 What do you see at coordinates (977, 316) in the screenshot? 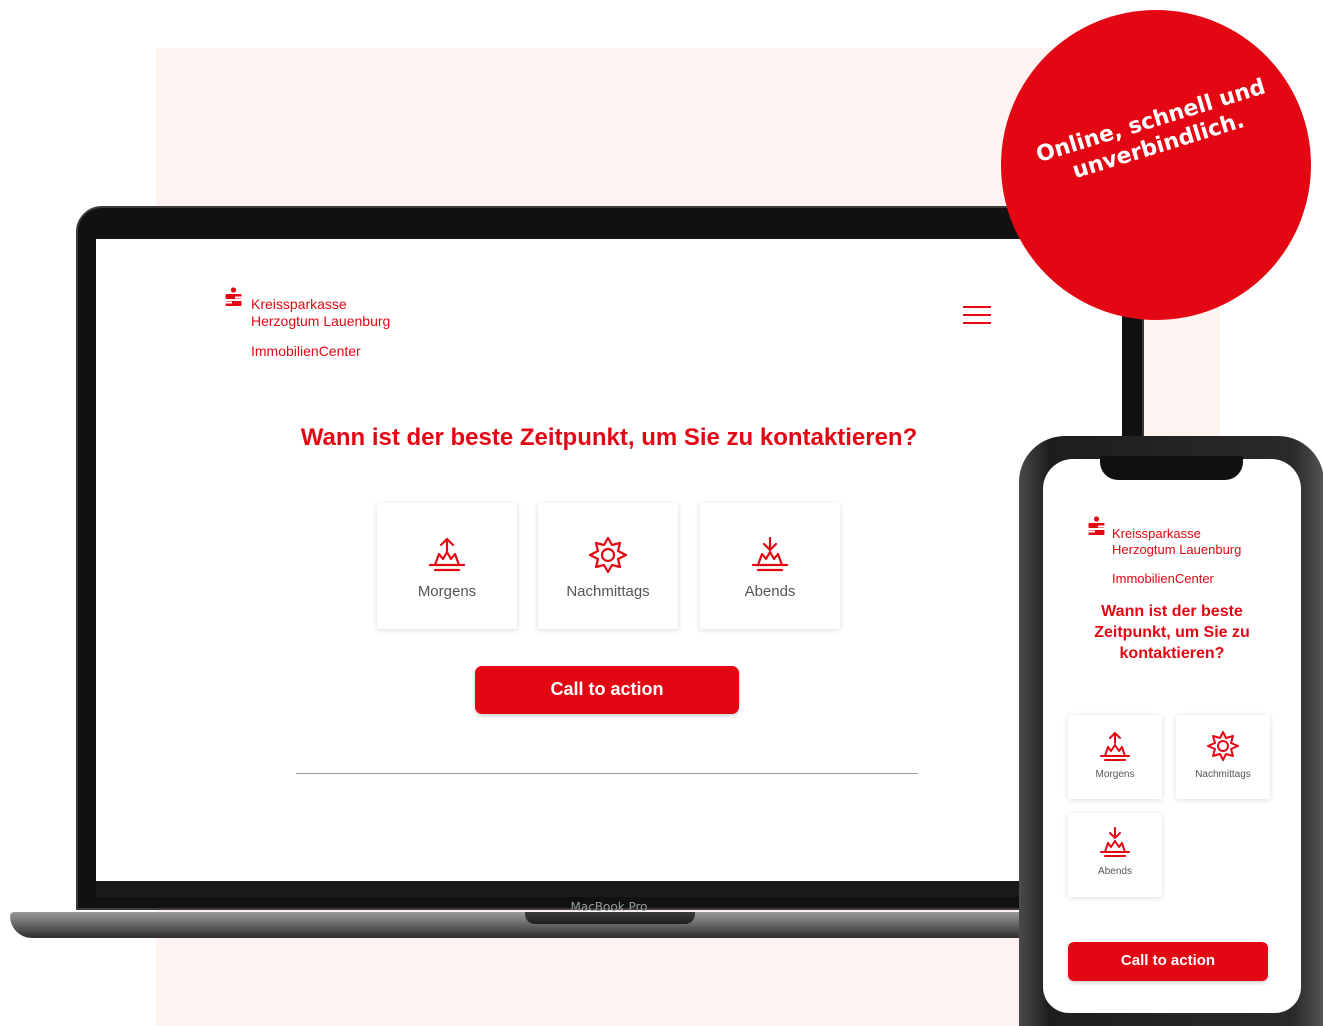
I see `menu-icon` at bounding box center [977, 316].